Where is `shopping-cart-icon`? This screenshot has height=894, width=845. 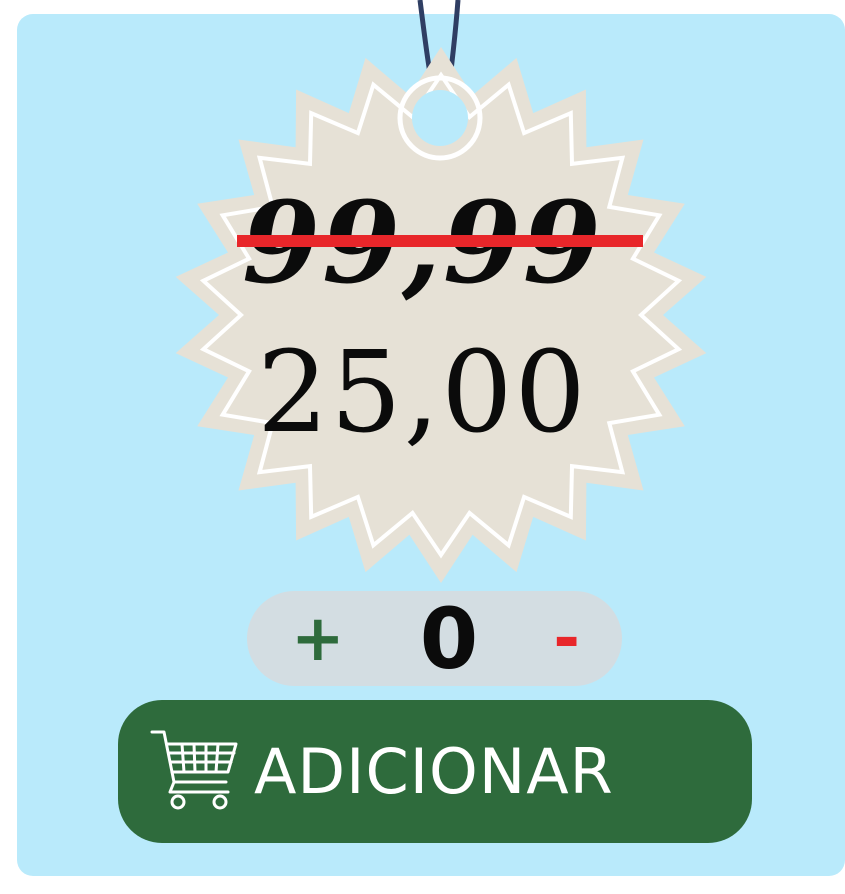 shopping-cart-icon is located at coordinates (194, 769).